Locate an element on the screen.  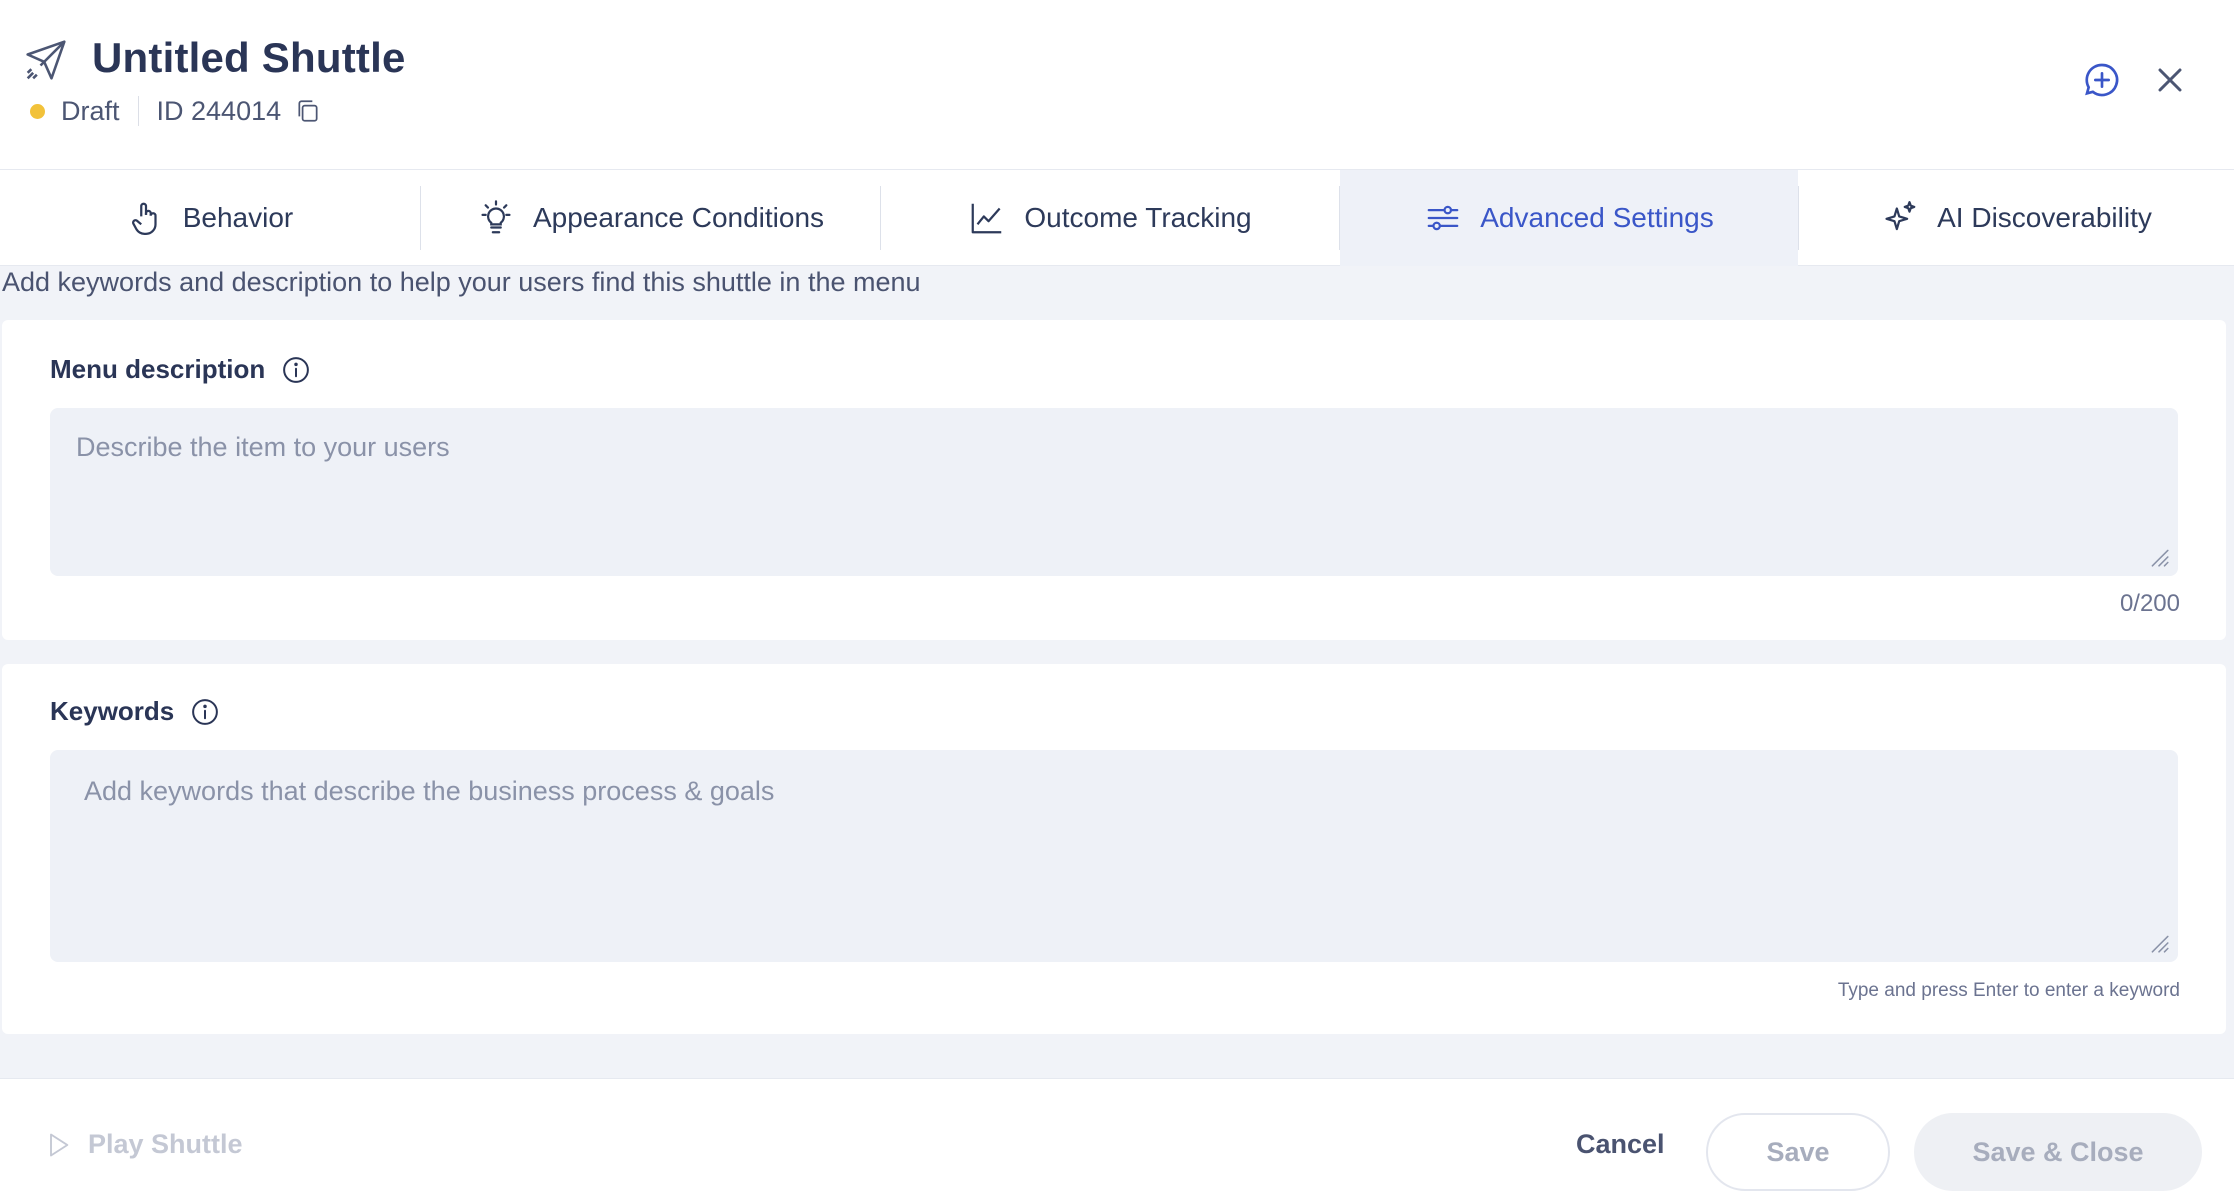
keywords-label: Keywords is located at coordinates (135, 711).